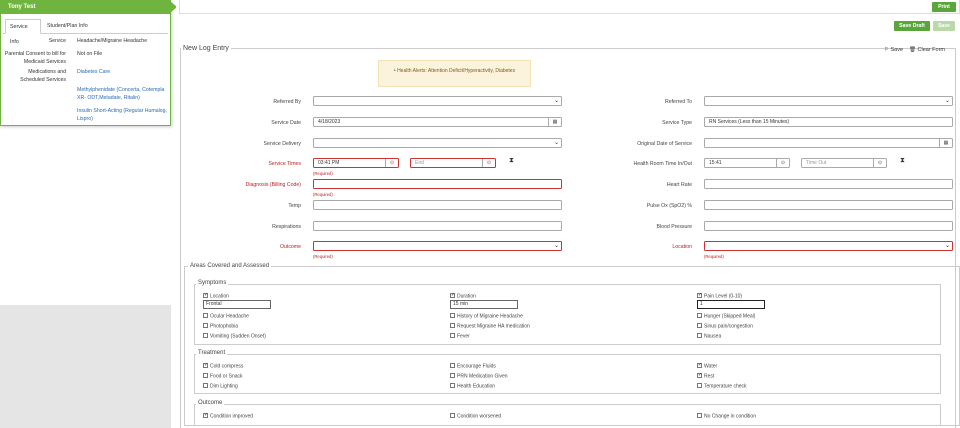 The height and width of the screenshot is (428, 960). I want to click on heart-rate-input, so click(828, 184).